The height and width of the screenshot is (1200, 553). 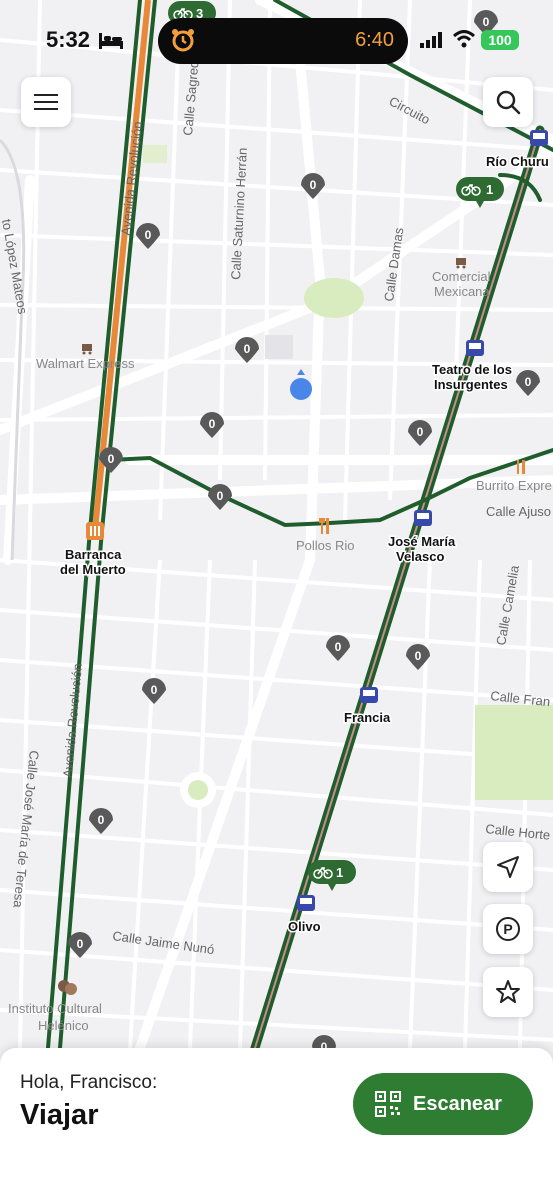 I want to click on battery-level: 100, so click(x=500, y=40).